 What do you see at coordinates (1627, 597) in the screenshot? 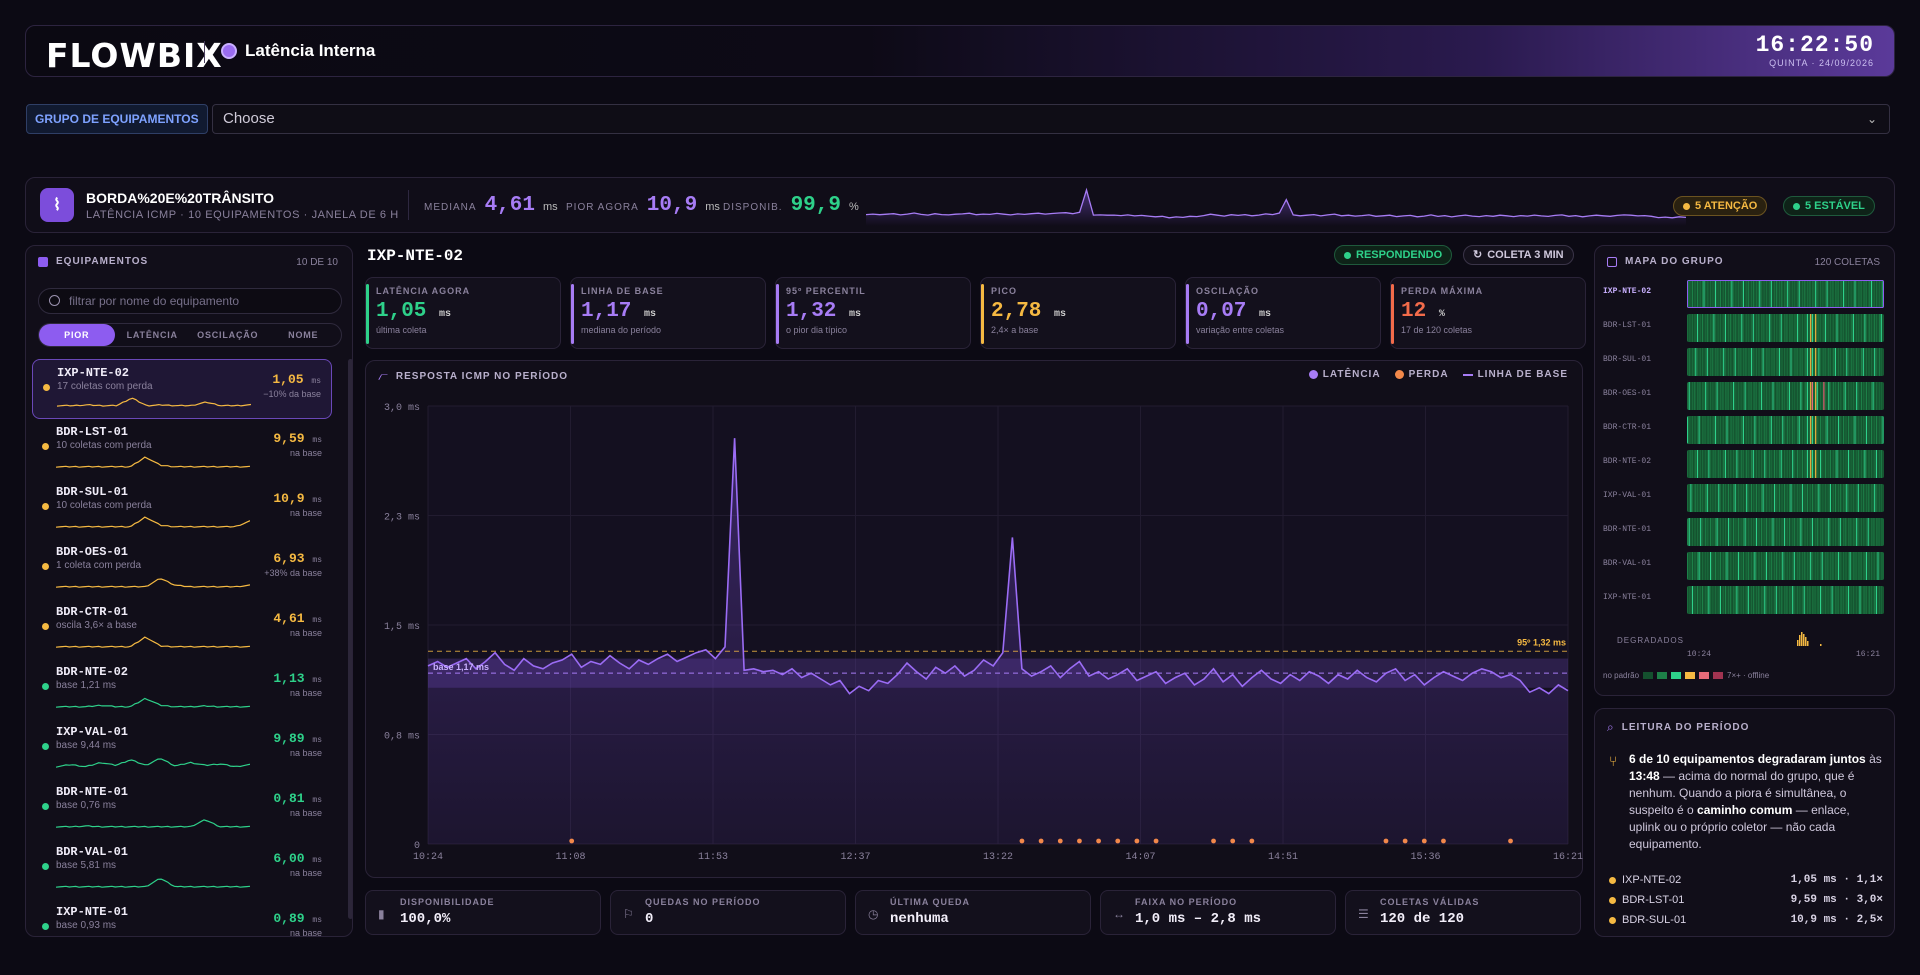
I see `map-row-label: IXP-NTE-01` at bounding box center [1627, 597].